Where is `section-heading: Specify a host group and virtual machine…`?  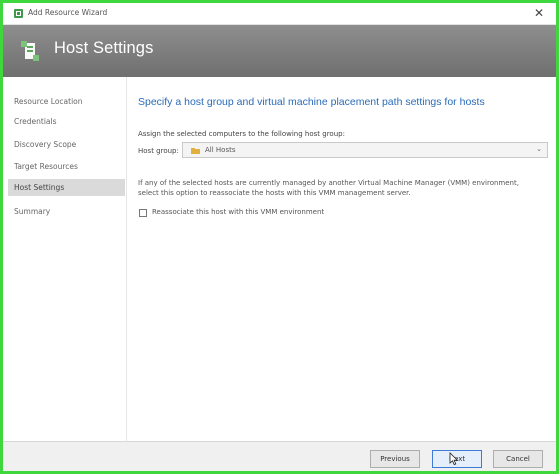
section-heading: Specify a host group and virtual machine… is located at coordinates (311, 102).